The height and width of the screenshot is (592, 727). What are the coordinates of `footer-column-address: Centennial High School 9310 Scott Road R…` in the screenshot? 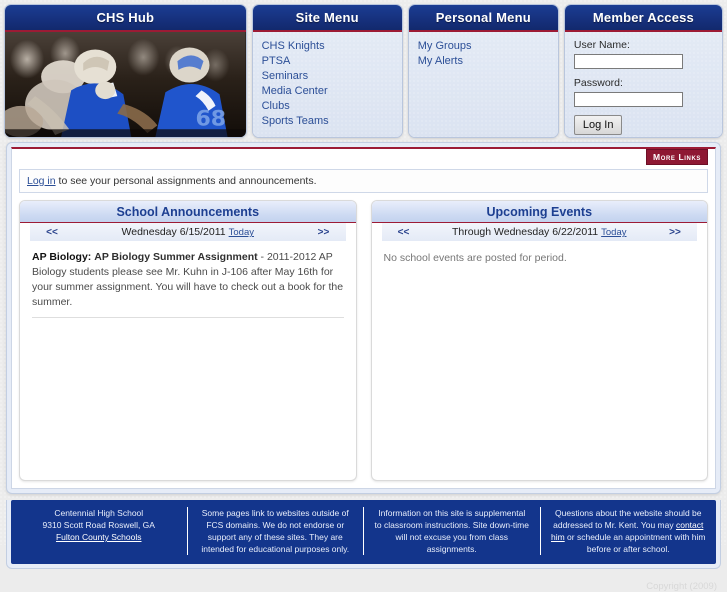 It's located at (99, 531).